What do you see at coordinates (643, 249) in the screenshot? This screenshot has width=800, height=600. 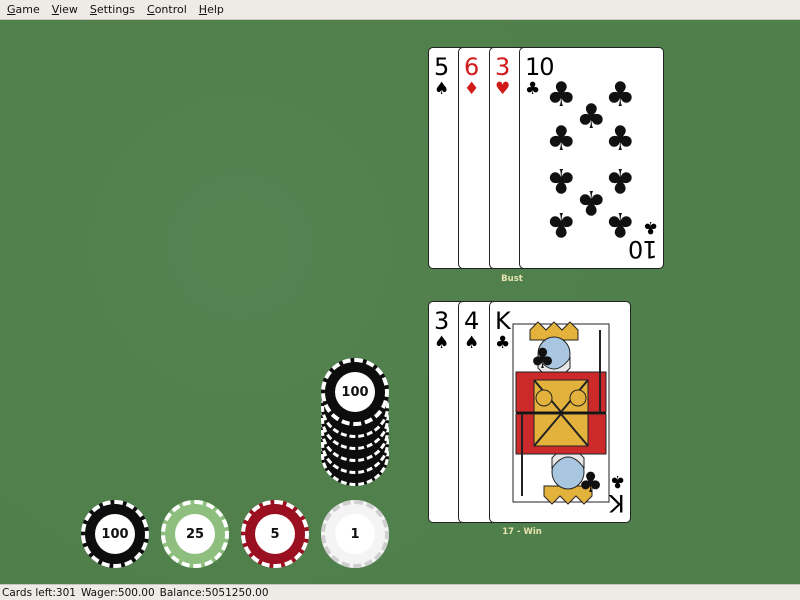 I see `card-rank: 10` at bounding box center [643, 249].